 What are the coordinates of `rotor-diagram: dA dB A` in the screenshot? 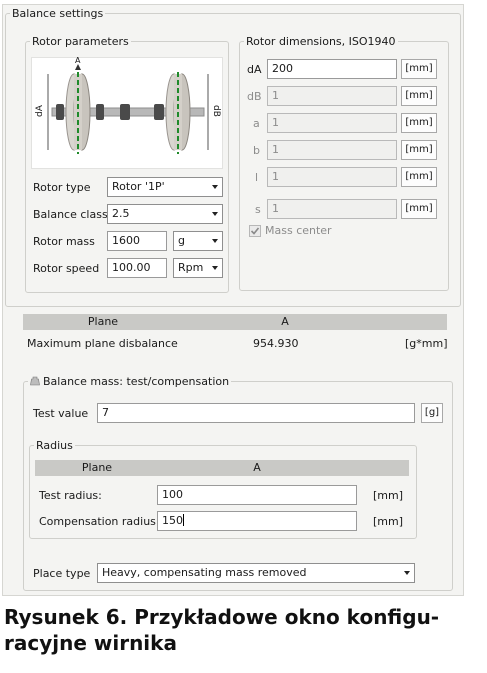 It's located at (127, 112).